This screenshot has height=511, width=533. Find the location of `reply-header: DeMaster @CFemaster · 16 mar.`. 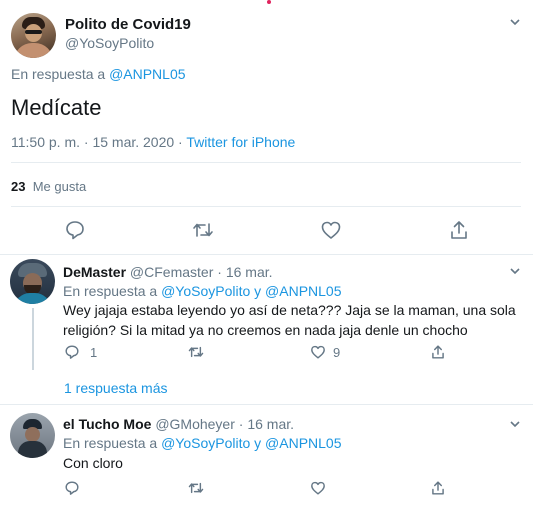

reply-header: DeMaster @CFemaster · 16 mar. is located at coordinates (168, 272).